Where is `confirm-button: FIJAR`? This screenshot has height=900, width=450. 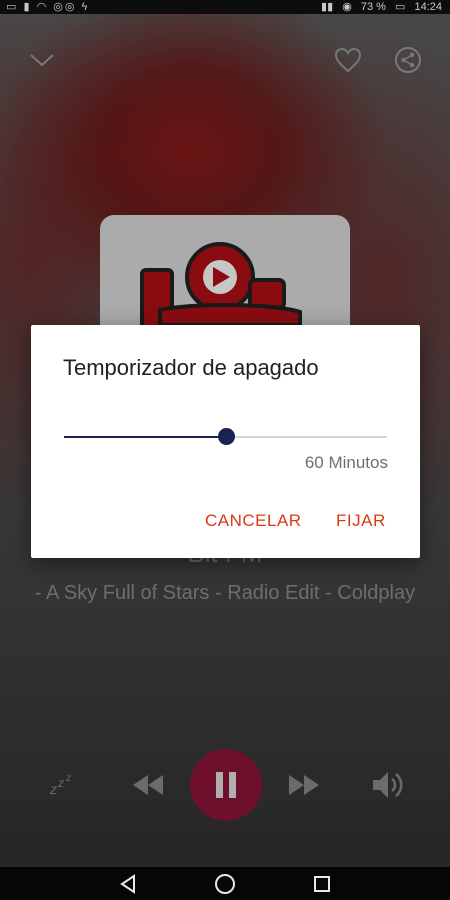
confirm-button: FIJAR is located at coordinates (361, 521).